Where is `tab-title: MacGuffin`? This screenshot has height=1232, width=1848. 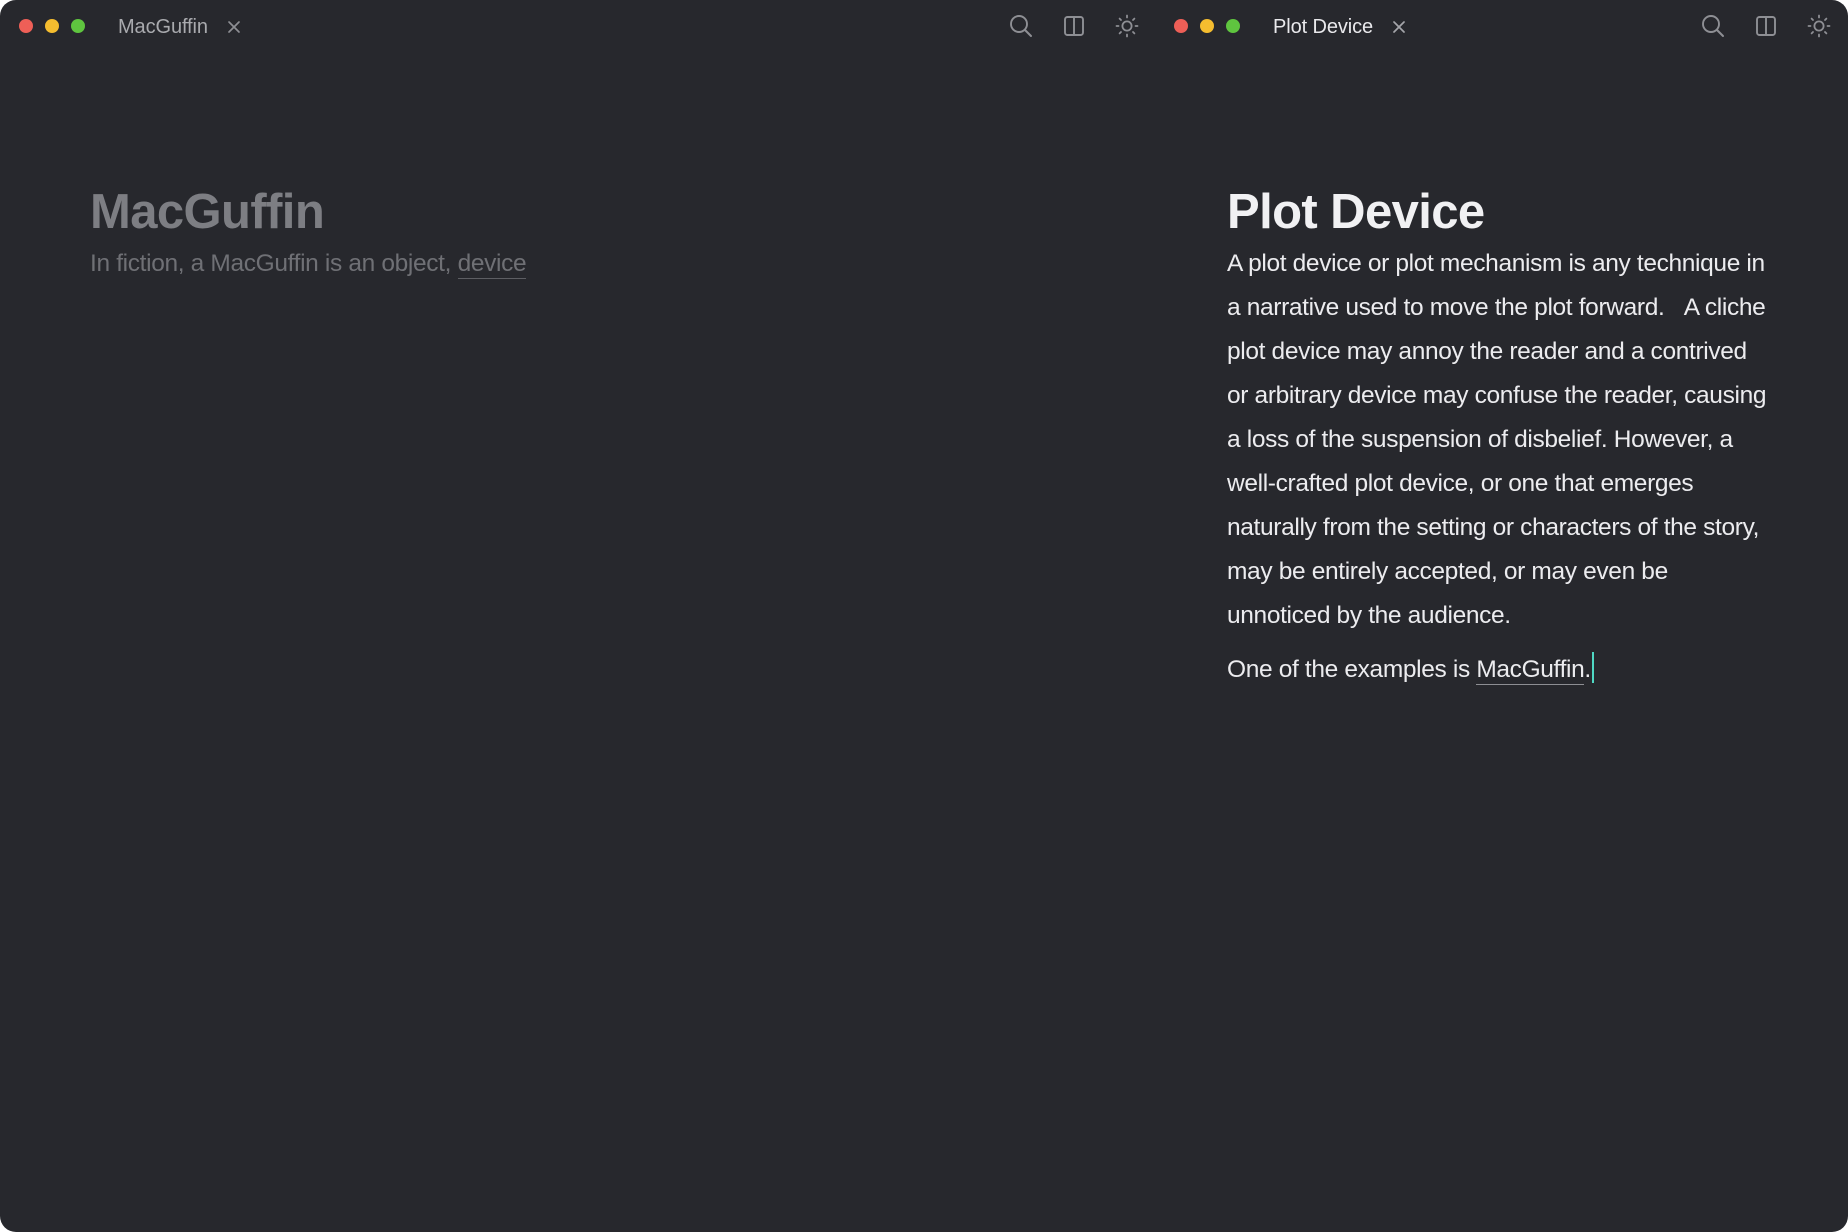 tab-title: MacGuffin is located at coordinates (163, 26).